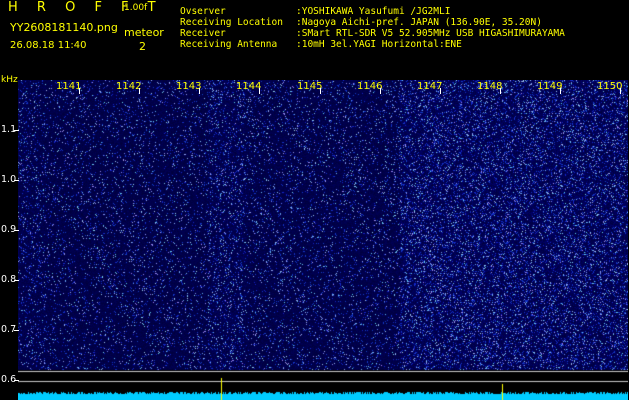  I want to click on x-tick-label: 1147, so click(430, 86).